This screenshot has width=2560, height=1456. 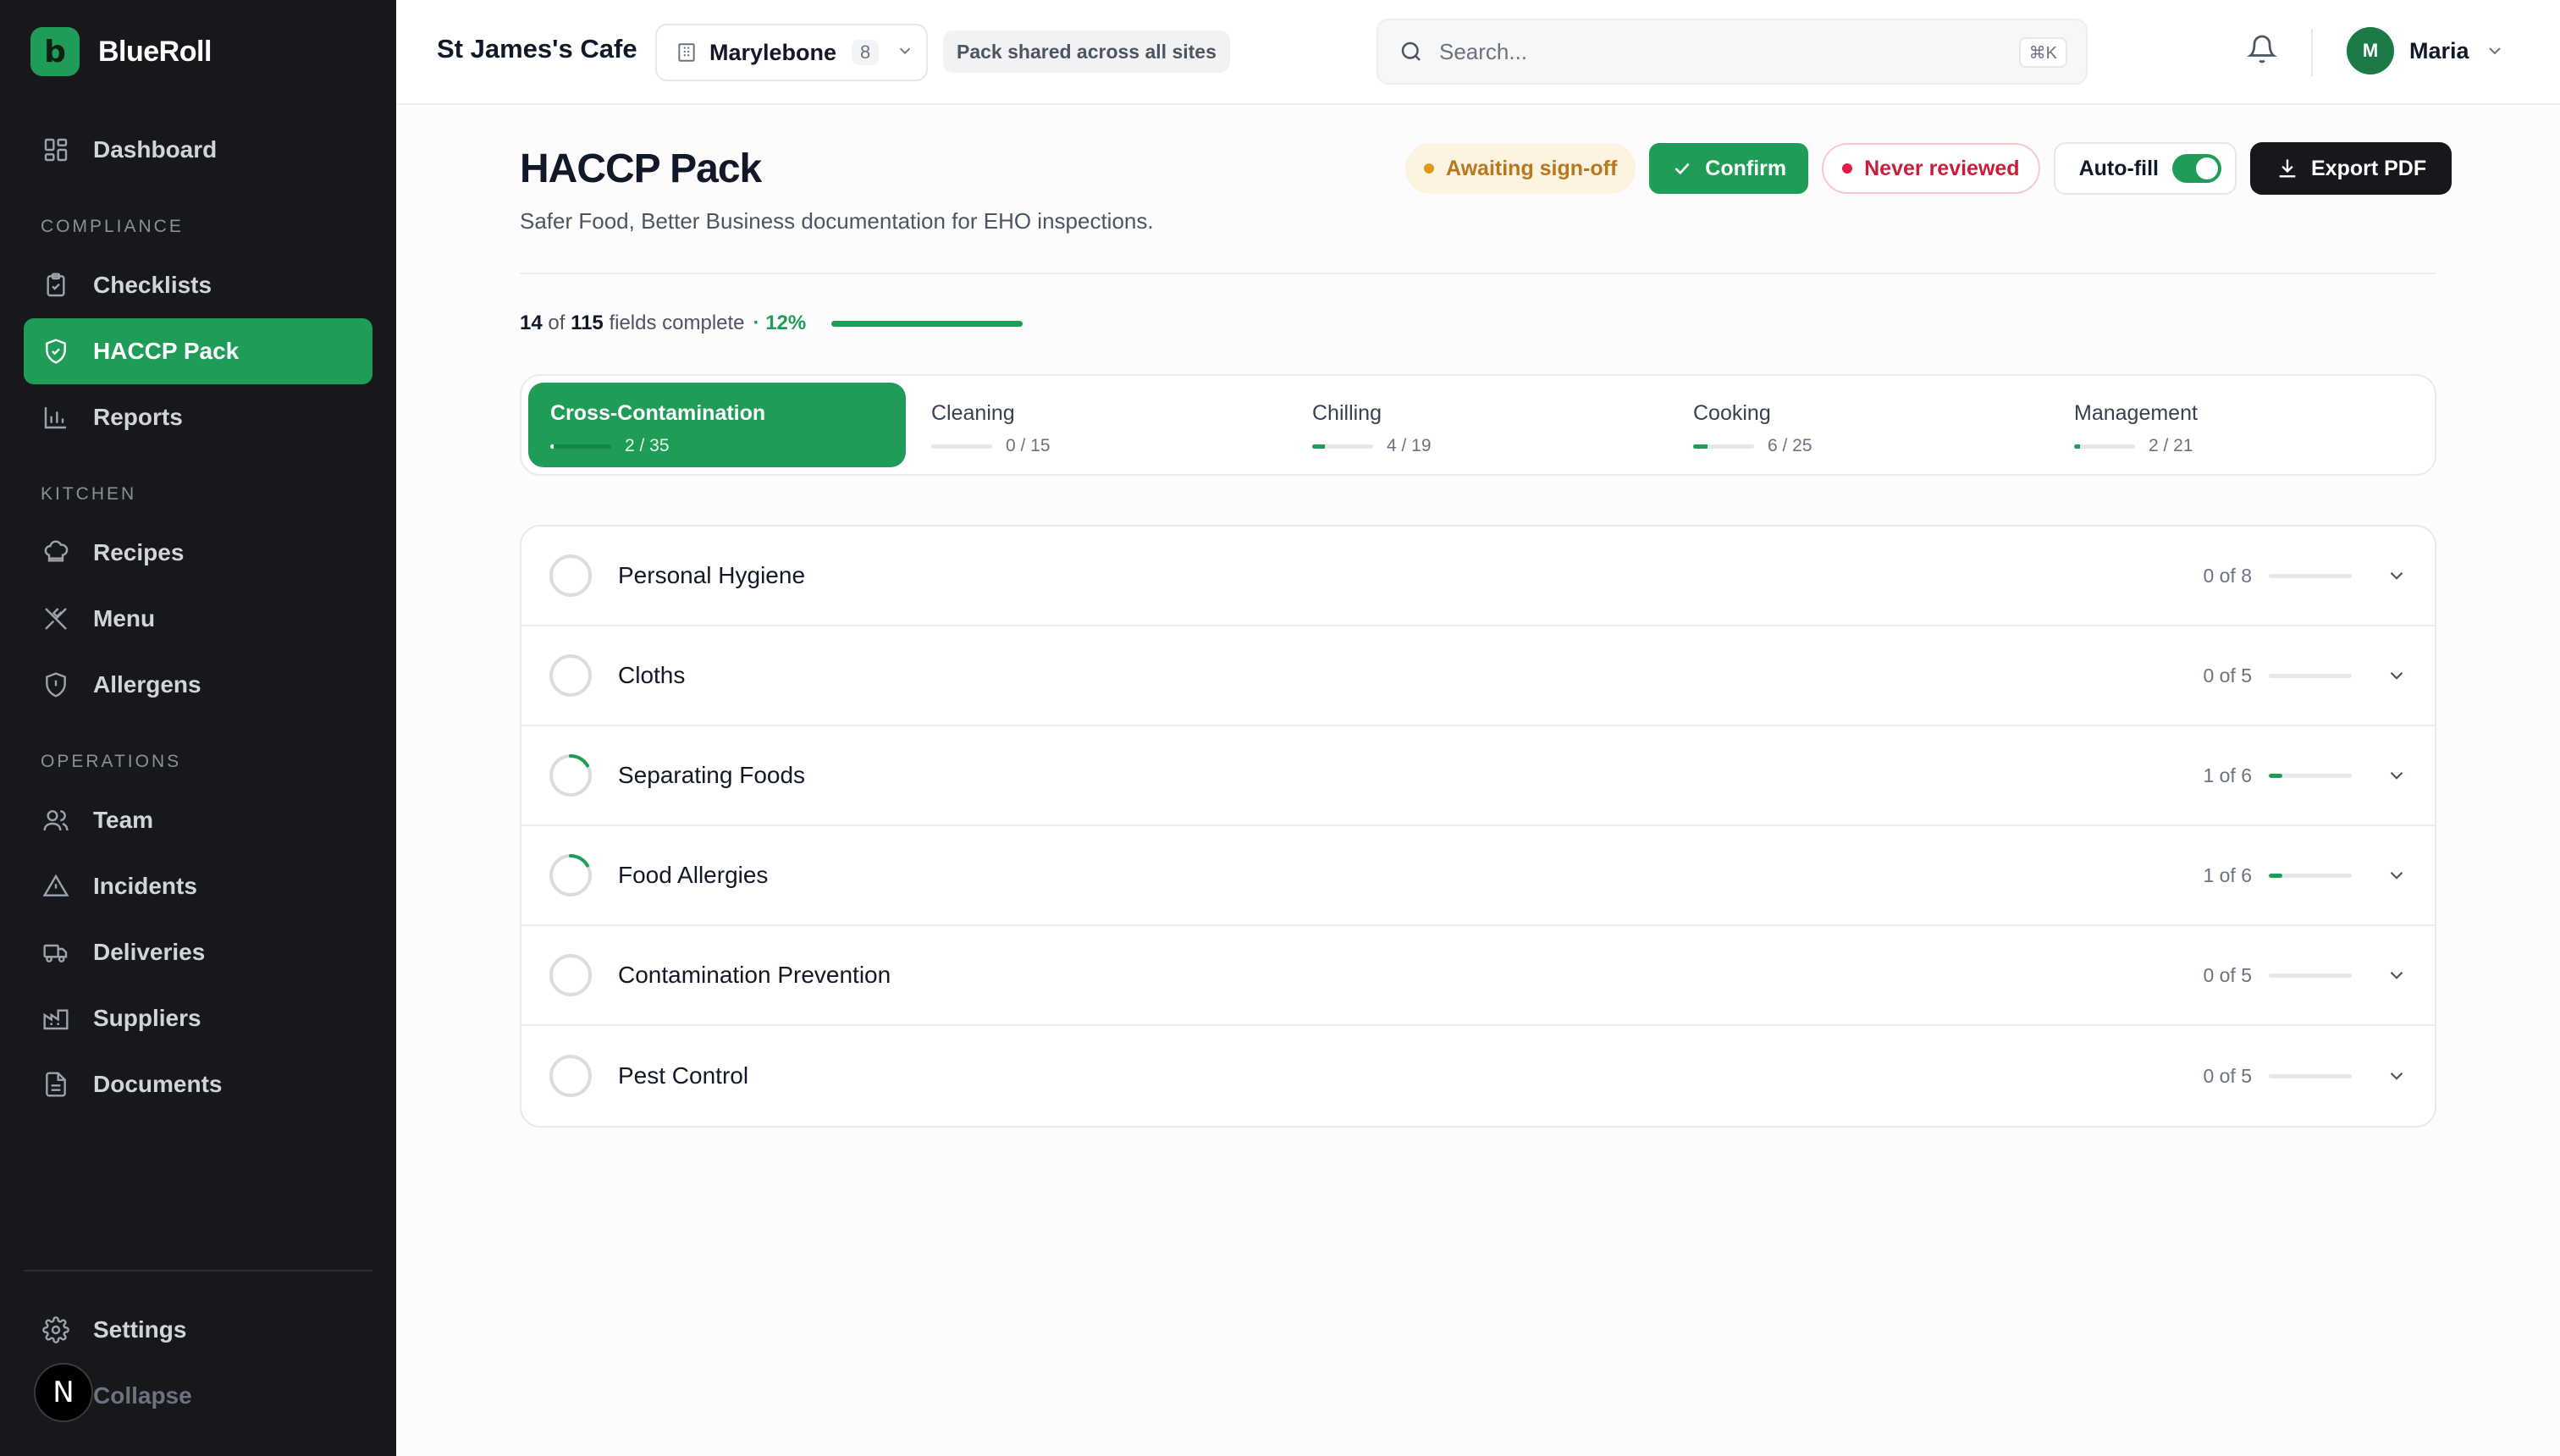 I want to click on brand-logo: b, so click(x=55, y=51).